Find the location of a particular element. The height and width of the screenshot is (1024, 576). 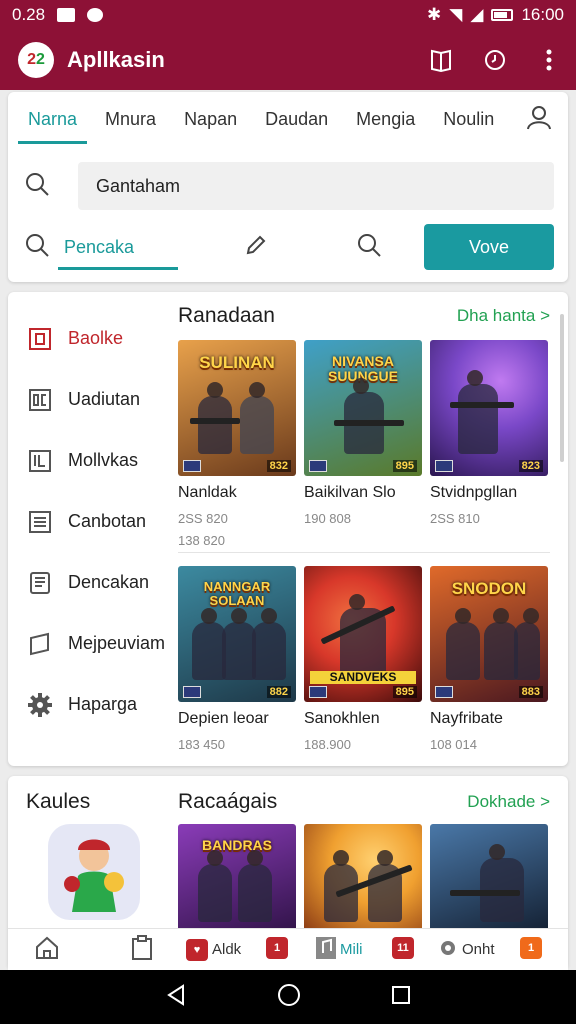

game-meta: 138 820 is located at coordinates (201, 540).